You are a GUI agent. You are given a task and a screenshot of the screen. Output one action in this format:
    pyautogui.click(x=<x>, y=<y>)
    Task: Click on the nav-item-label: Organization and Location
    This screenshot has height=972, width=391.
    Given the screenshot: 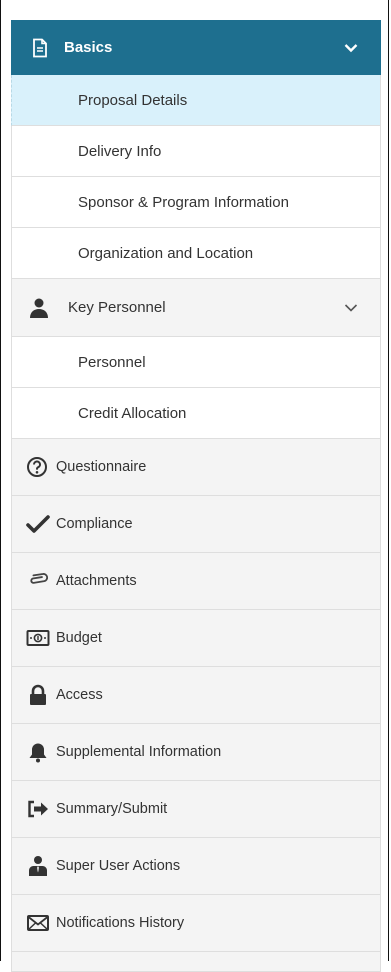 What is the action you would take?
    pyautogui.click(x=166, y=253)
    